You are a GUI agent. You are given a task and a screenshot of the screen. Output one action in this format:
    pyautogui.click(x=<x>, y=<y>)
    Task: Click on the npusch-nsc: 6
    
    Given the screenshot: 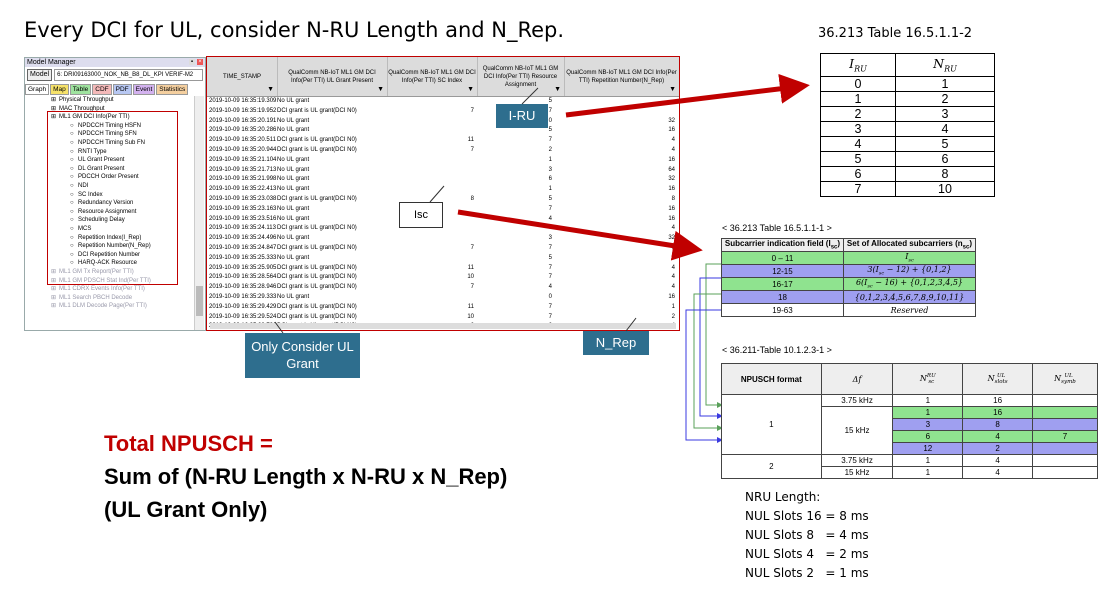 What is the action you would take?
    pyautogui.click(x=928, y=436)
    